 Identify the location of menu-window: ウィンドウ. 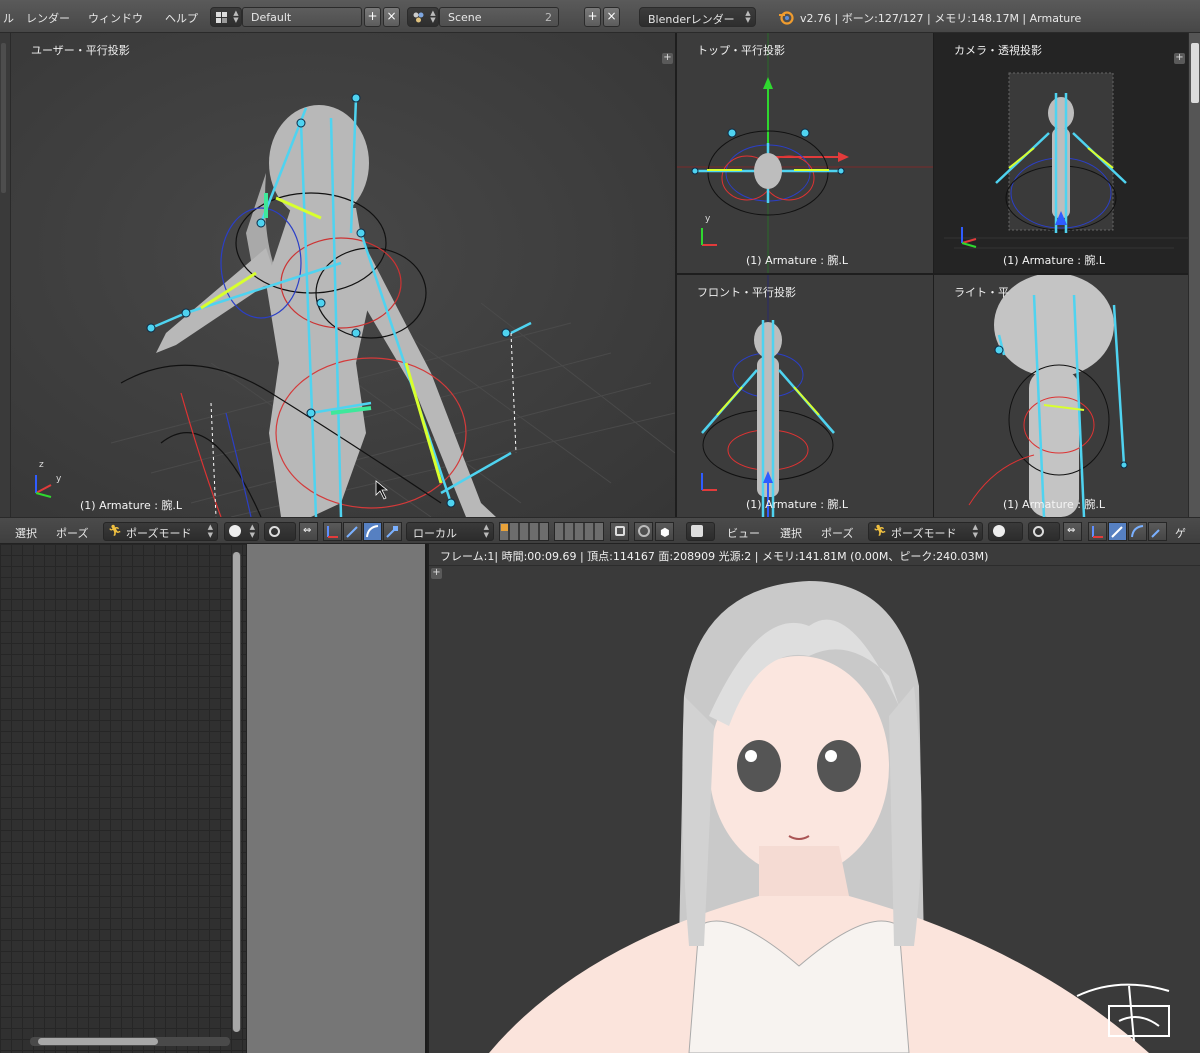
(115, 18).